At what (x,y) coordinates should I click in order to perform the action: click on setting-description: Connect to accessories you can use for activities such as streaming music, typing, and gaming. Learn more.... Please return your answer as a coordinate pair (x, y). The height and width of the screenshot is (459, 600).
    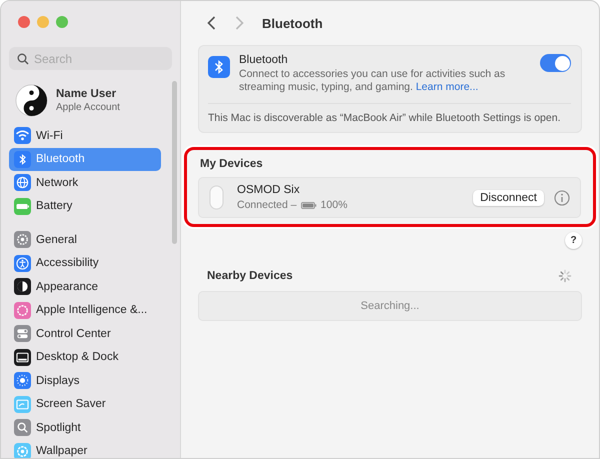
    Looking at the image, I should click on (372, 81).